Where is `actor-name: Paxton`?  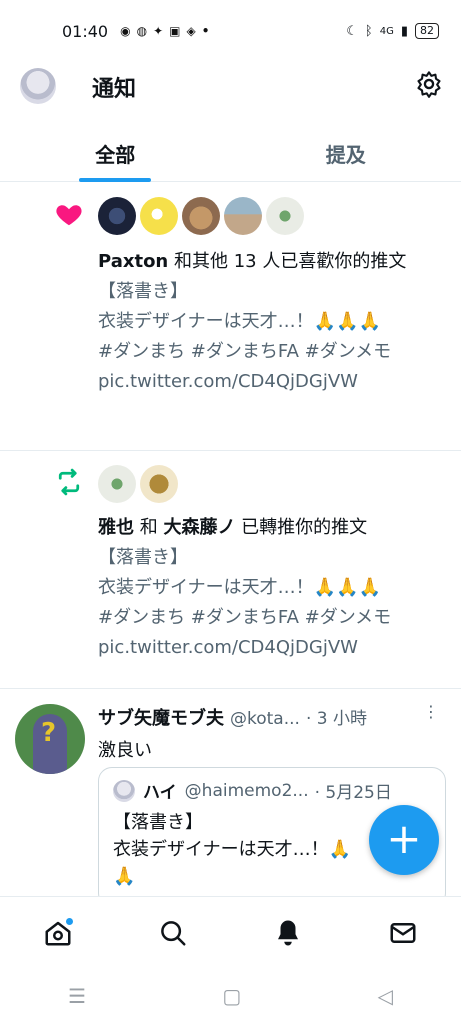 actor-name: Paxton is located at coordinates (133, 261).